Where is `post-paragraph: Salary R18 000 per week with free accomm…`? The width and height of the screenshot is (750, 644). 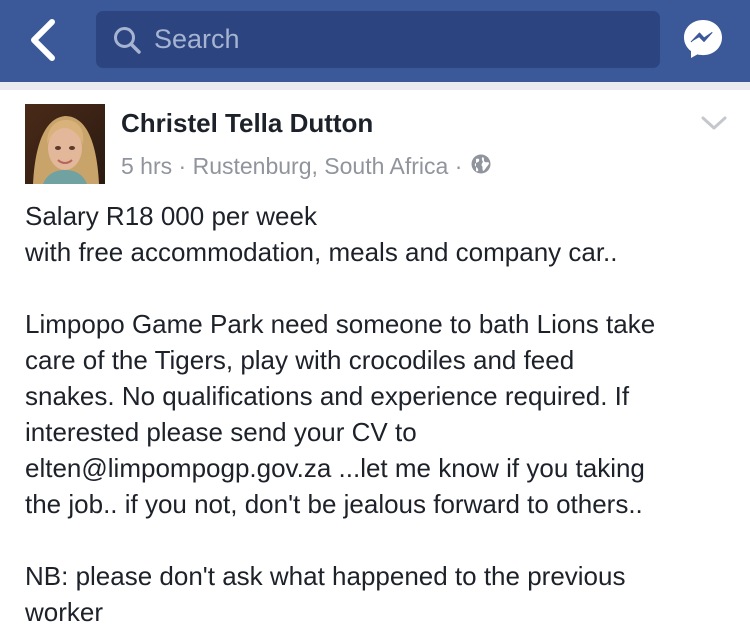 post-paragraph: Salary R18 000 per week with free accomm… is located at coordinates (321, 234).